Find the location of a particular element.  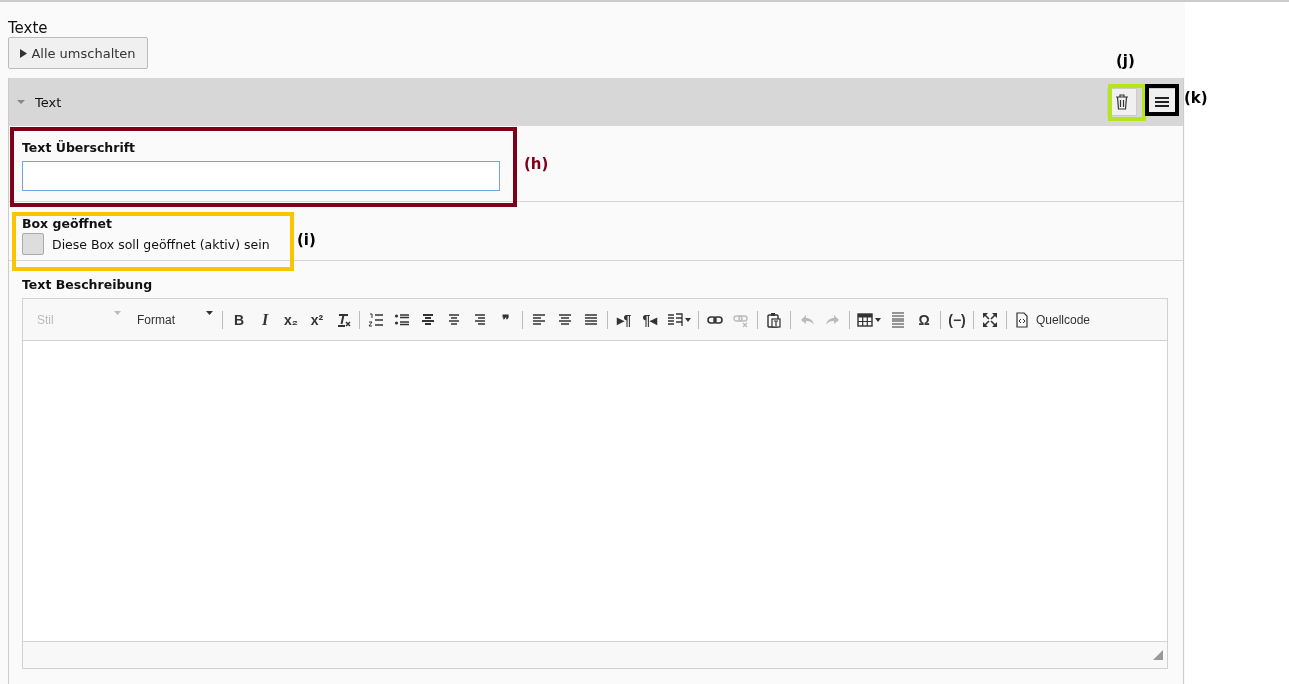

field-label: Text Beschreibung is located at coordinates (87, 284).